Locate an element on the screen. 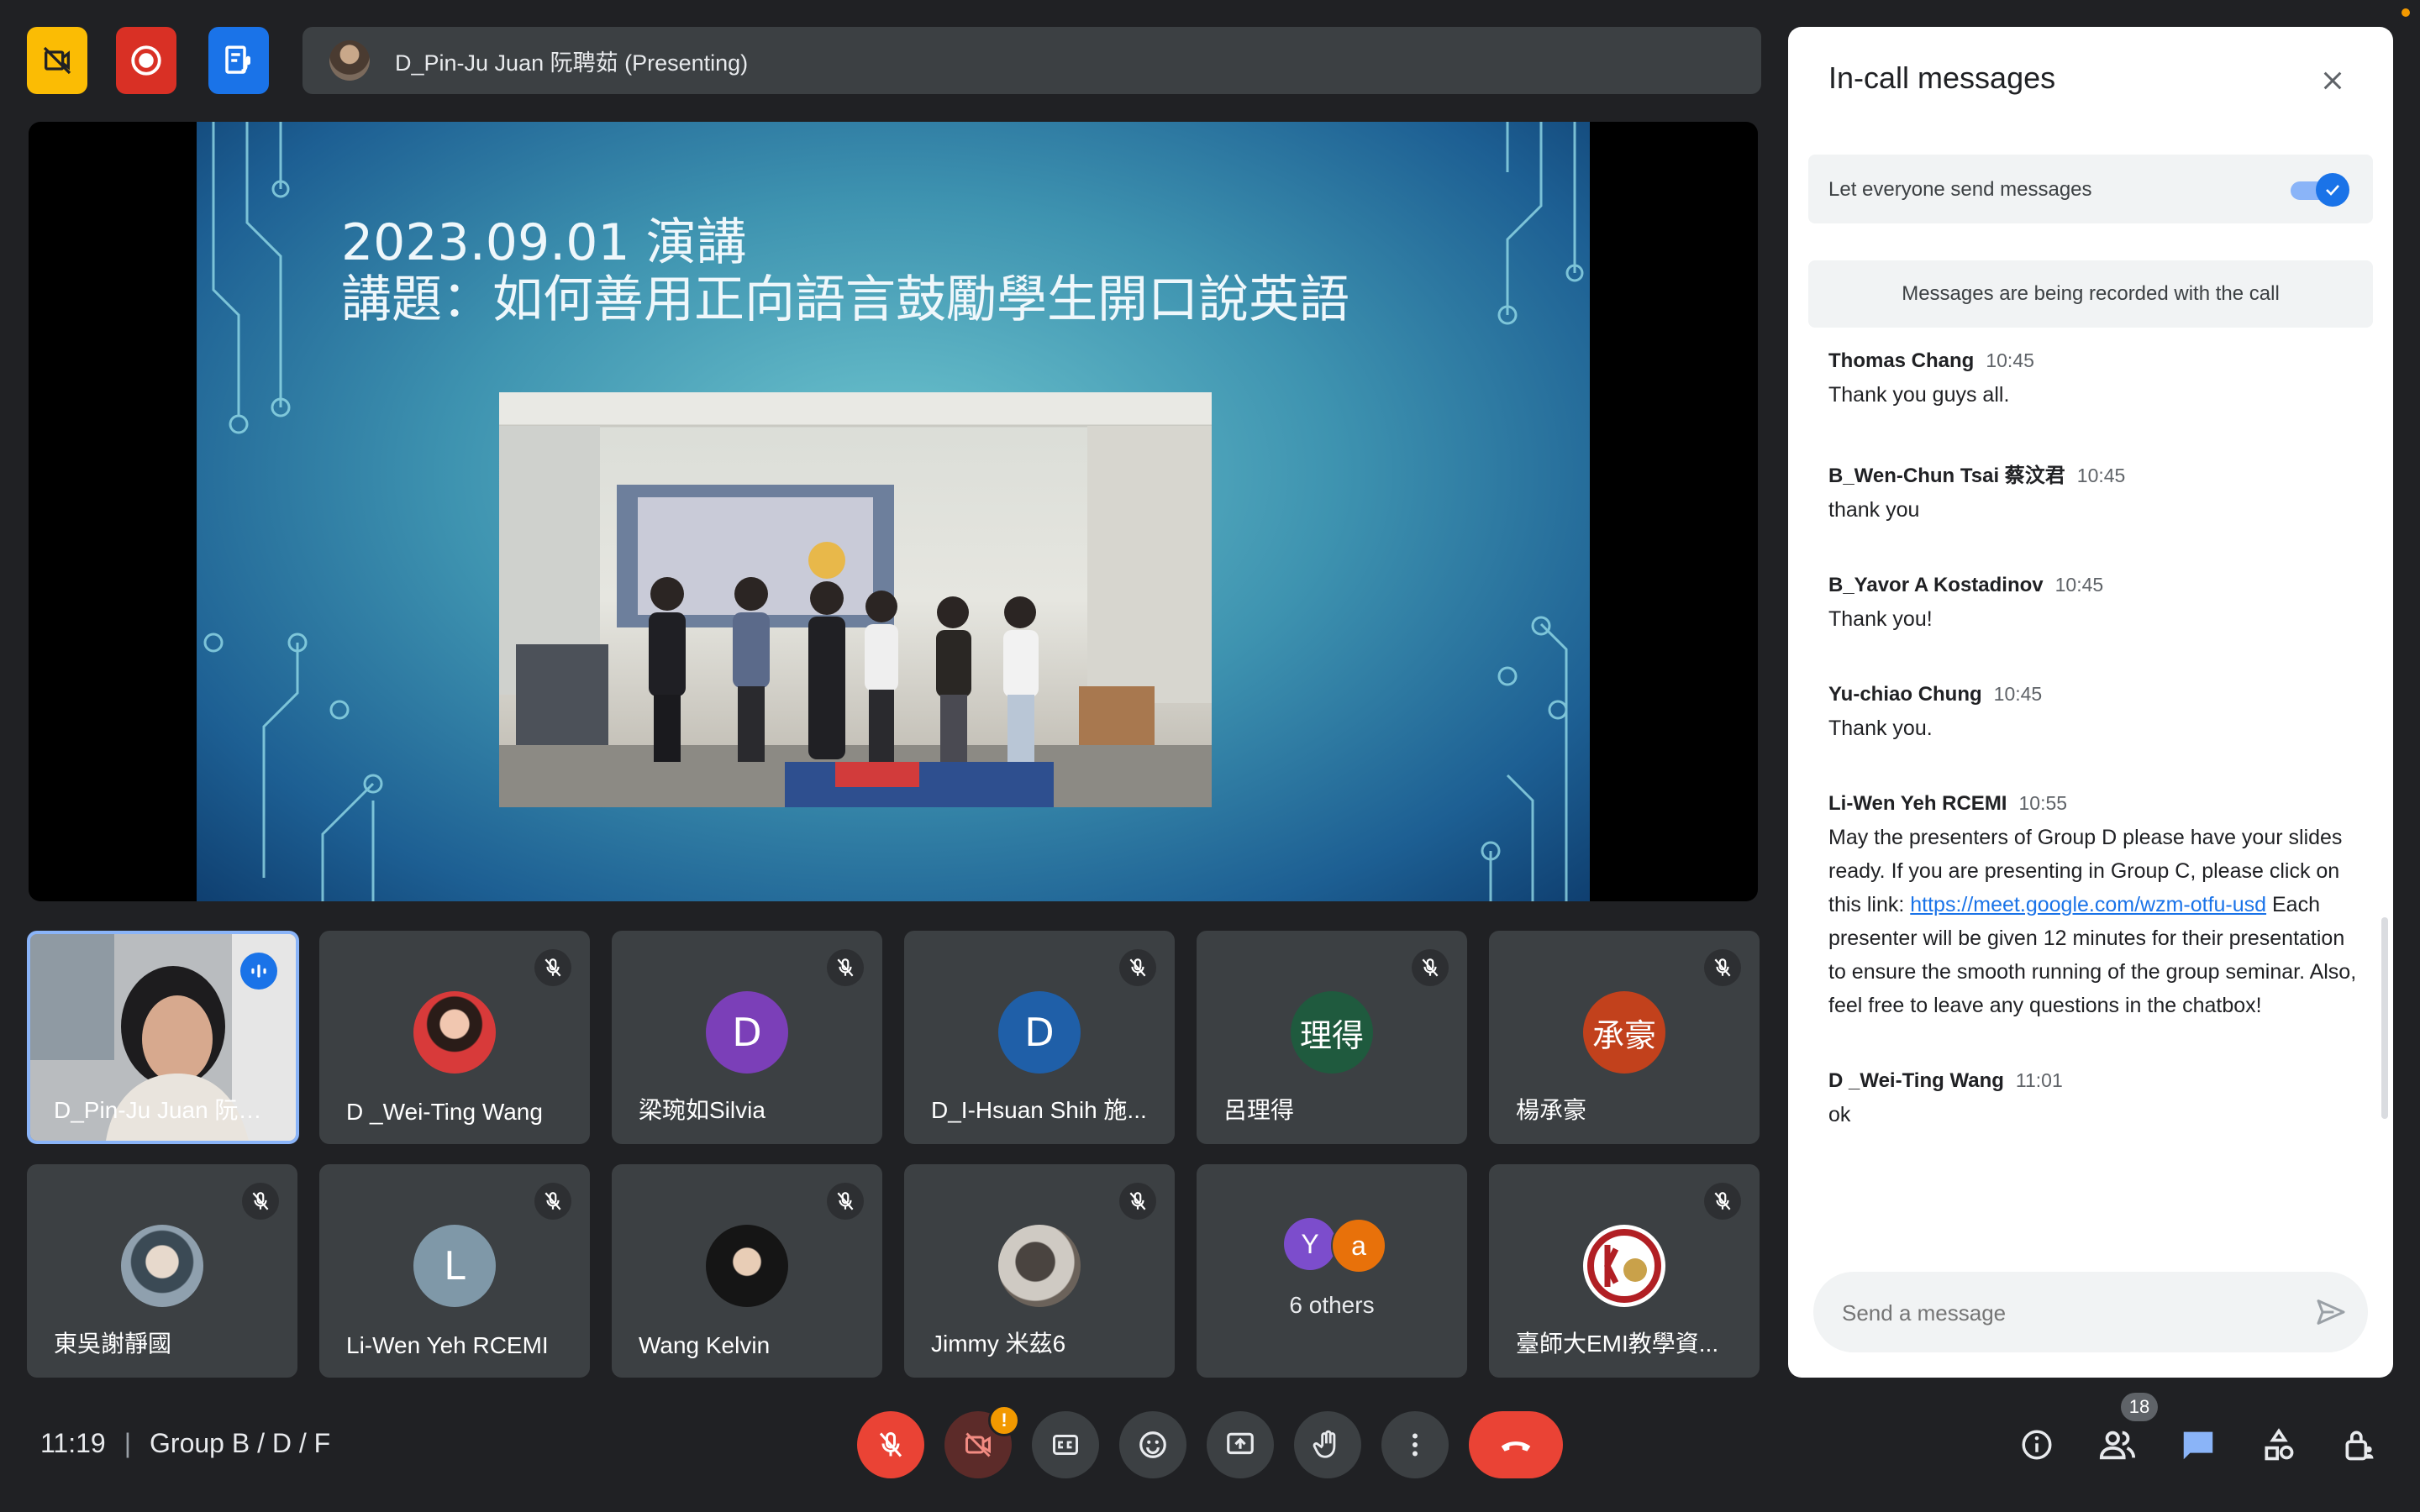  chat-button is located at coordinates (2198, 1445).